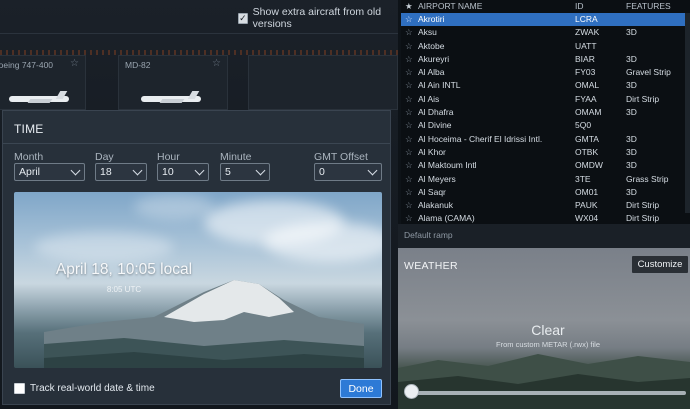  Describe the element at coordinates (431, 266) in the screenshot. I see `weather-title: WEATHER` at that location.